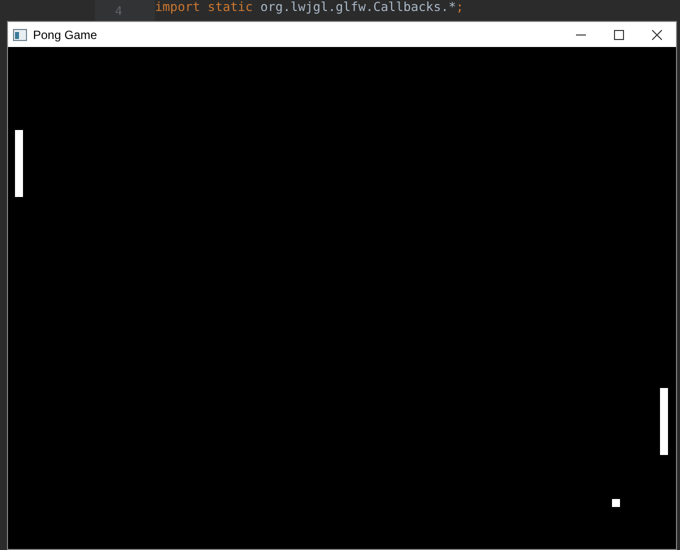  I want to click on window-title: Pong Game, so click(65, 35).